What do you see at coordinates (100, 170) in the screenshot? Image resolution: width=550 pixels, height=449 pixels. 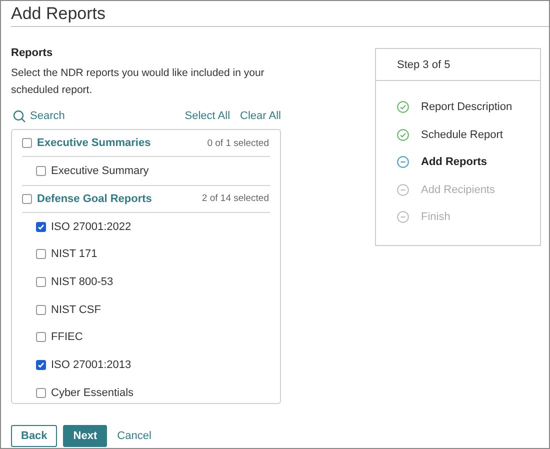 I see `report-label: Executive Summary` at bounding box center [100, 170].